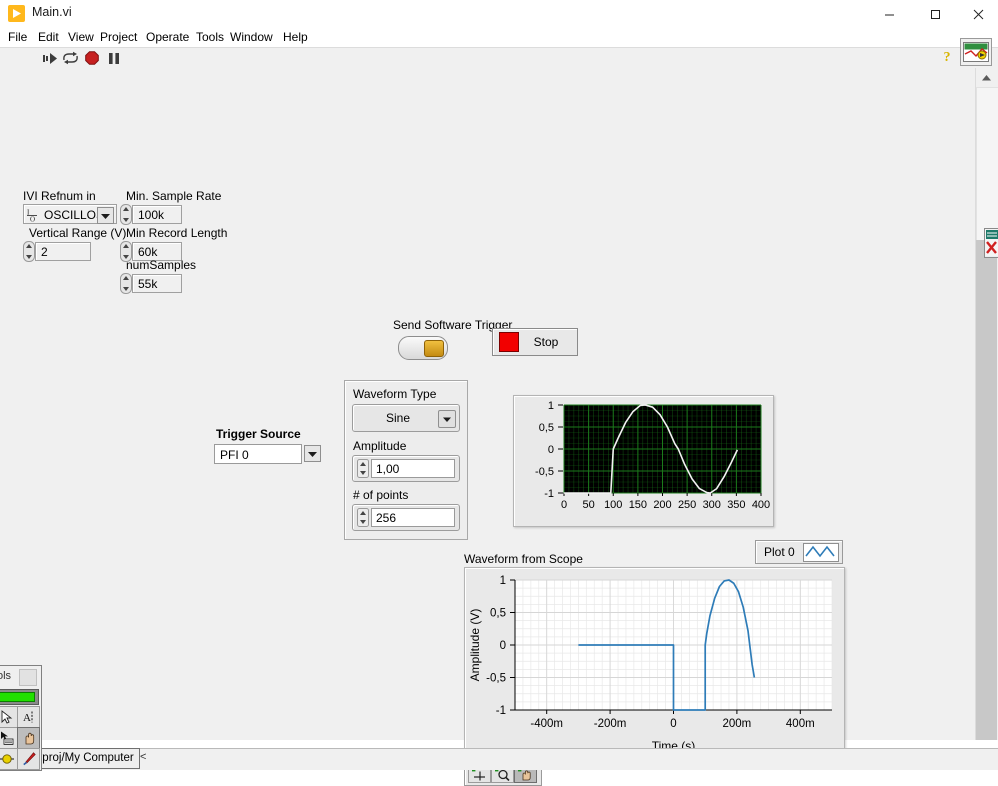  Describe the element at coordinates (157, 214) in the screenshot. I see `min-sample-rate-value: 100k` at that location.